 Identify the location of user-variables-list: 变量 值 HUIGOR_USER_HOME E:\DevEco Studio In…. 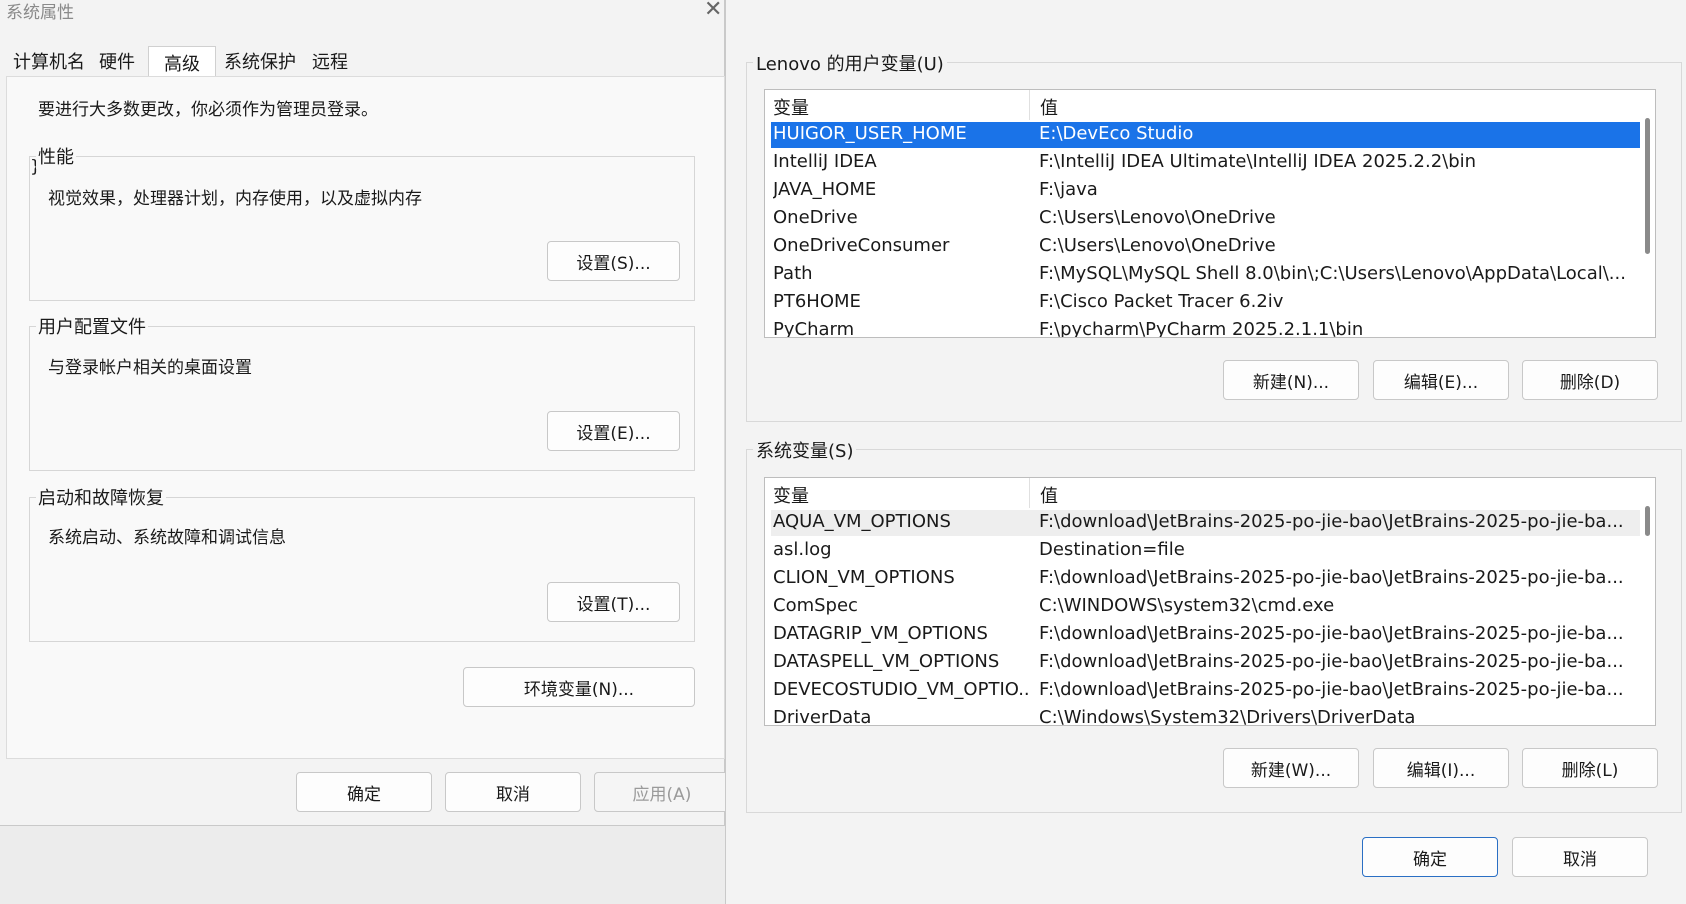
(1210, 213).